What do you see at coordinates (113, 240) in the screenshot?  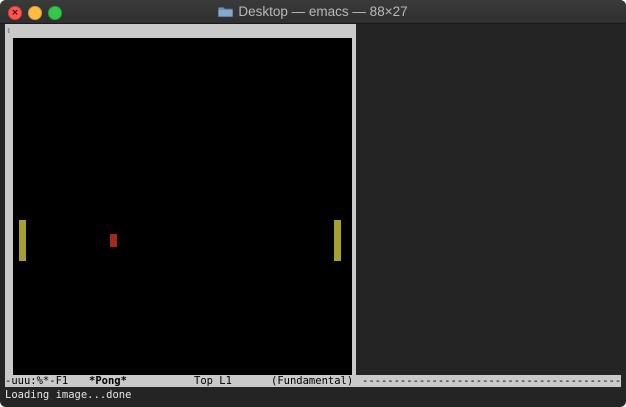 I see `pong-ball` at bounding box center [113, 240].